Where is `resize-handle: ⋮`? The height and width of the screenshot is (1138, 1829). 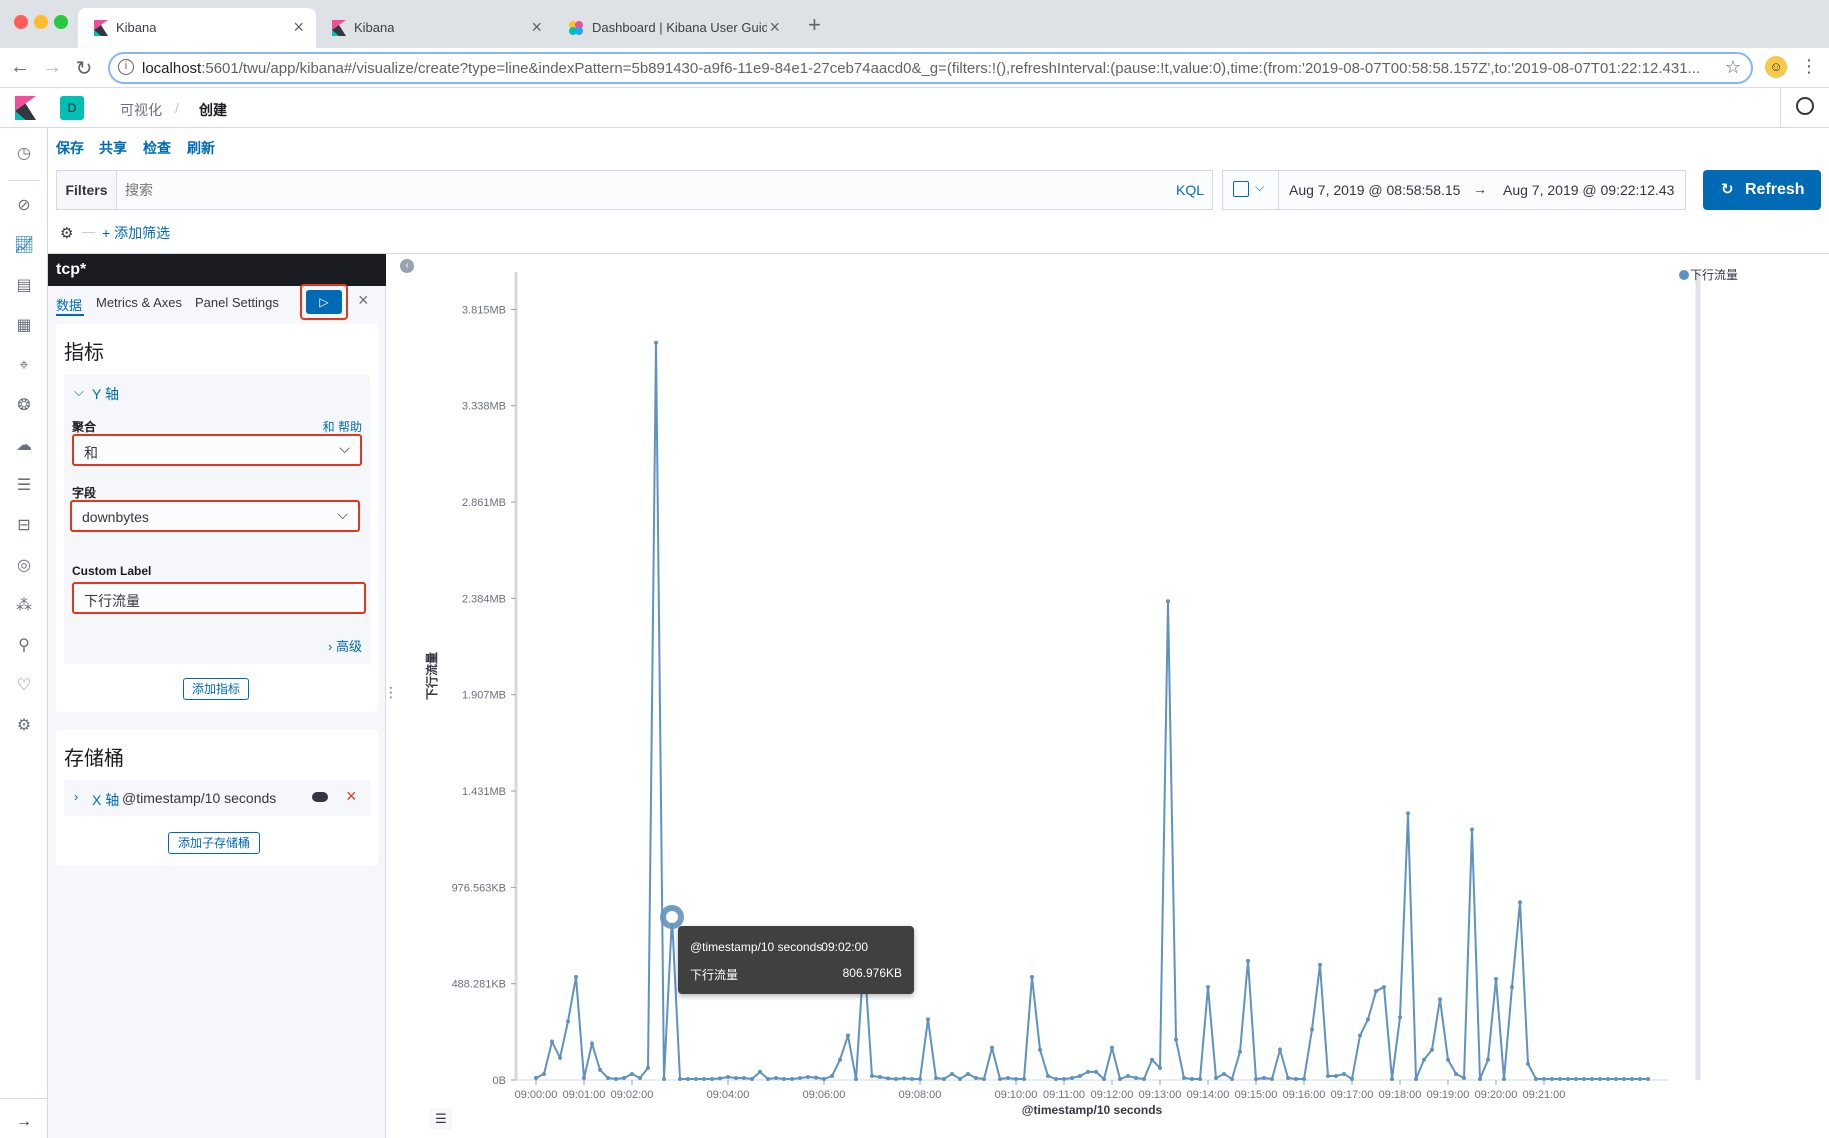
resize-handle: ⋮ is located at coordinates (391, 692).